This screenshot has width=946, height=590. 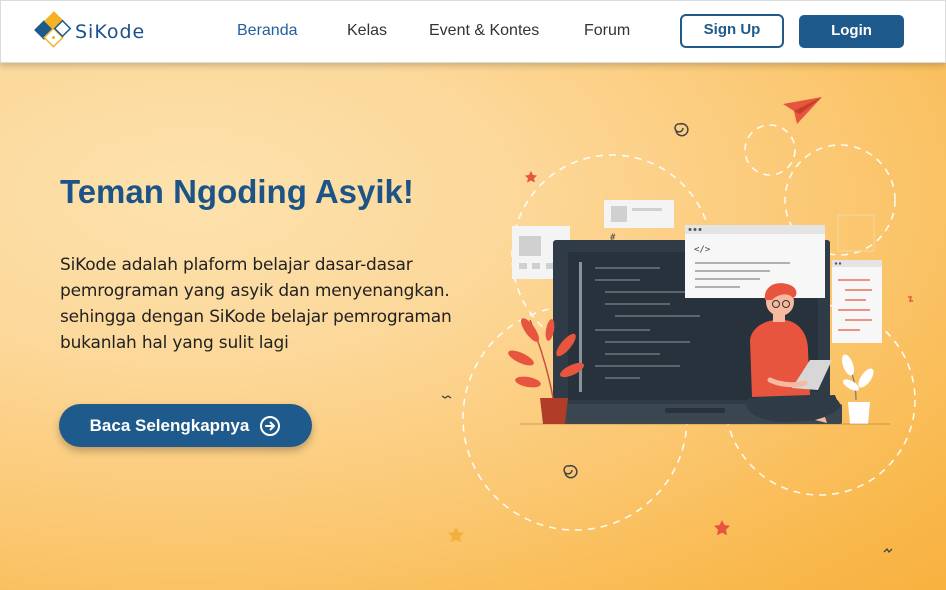 What do you see at coordinates (755, 261) in the screenshot?
I see `code-window: </>` at bounding box center [755, 261].